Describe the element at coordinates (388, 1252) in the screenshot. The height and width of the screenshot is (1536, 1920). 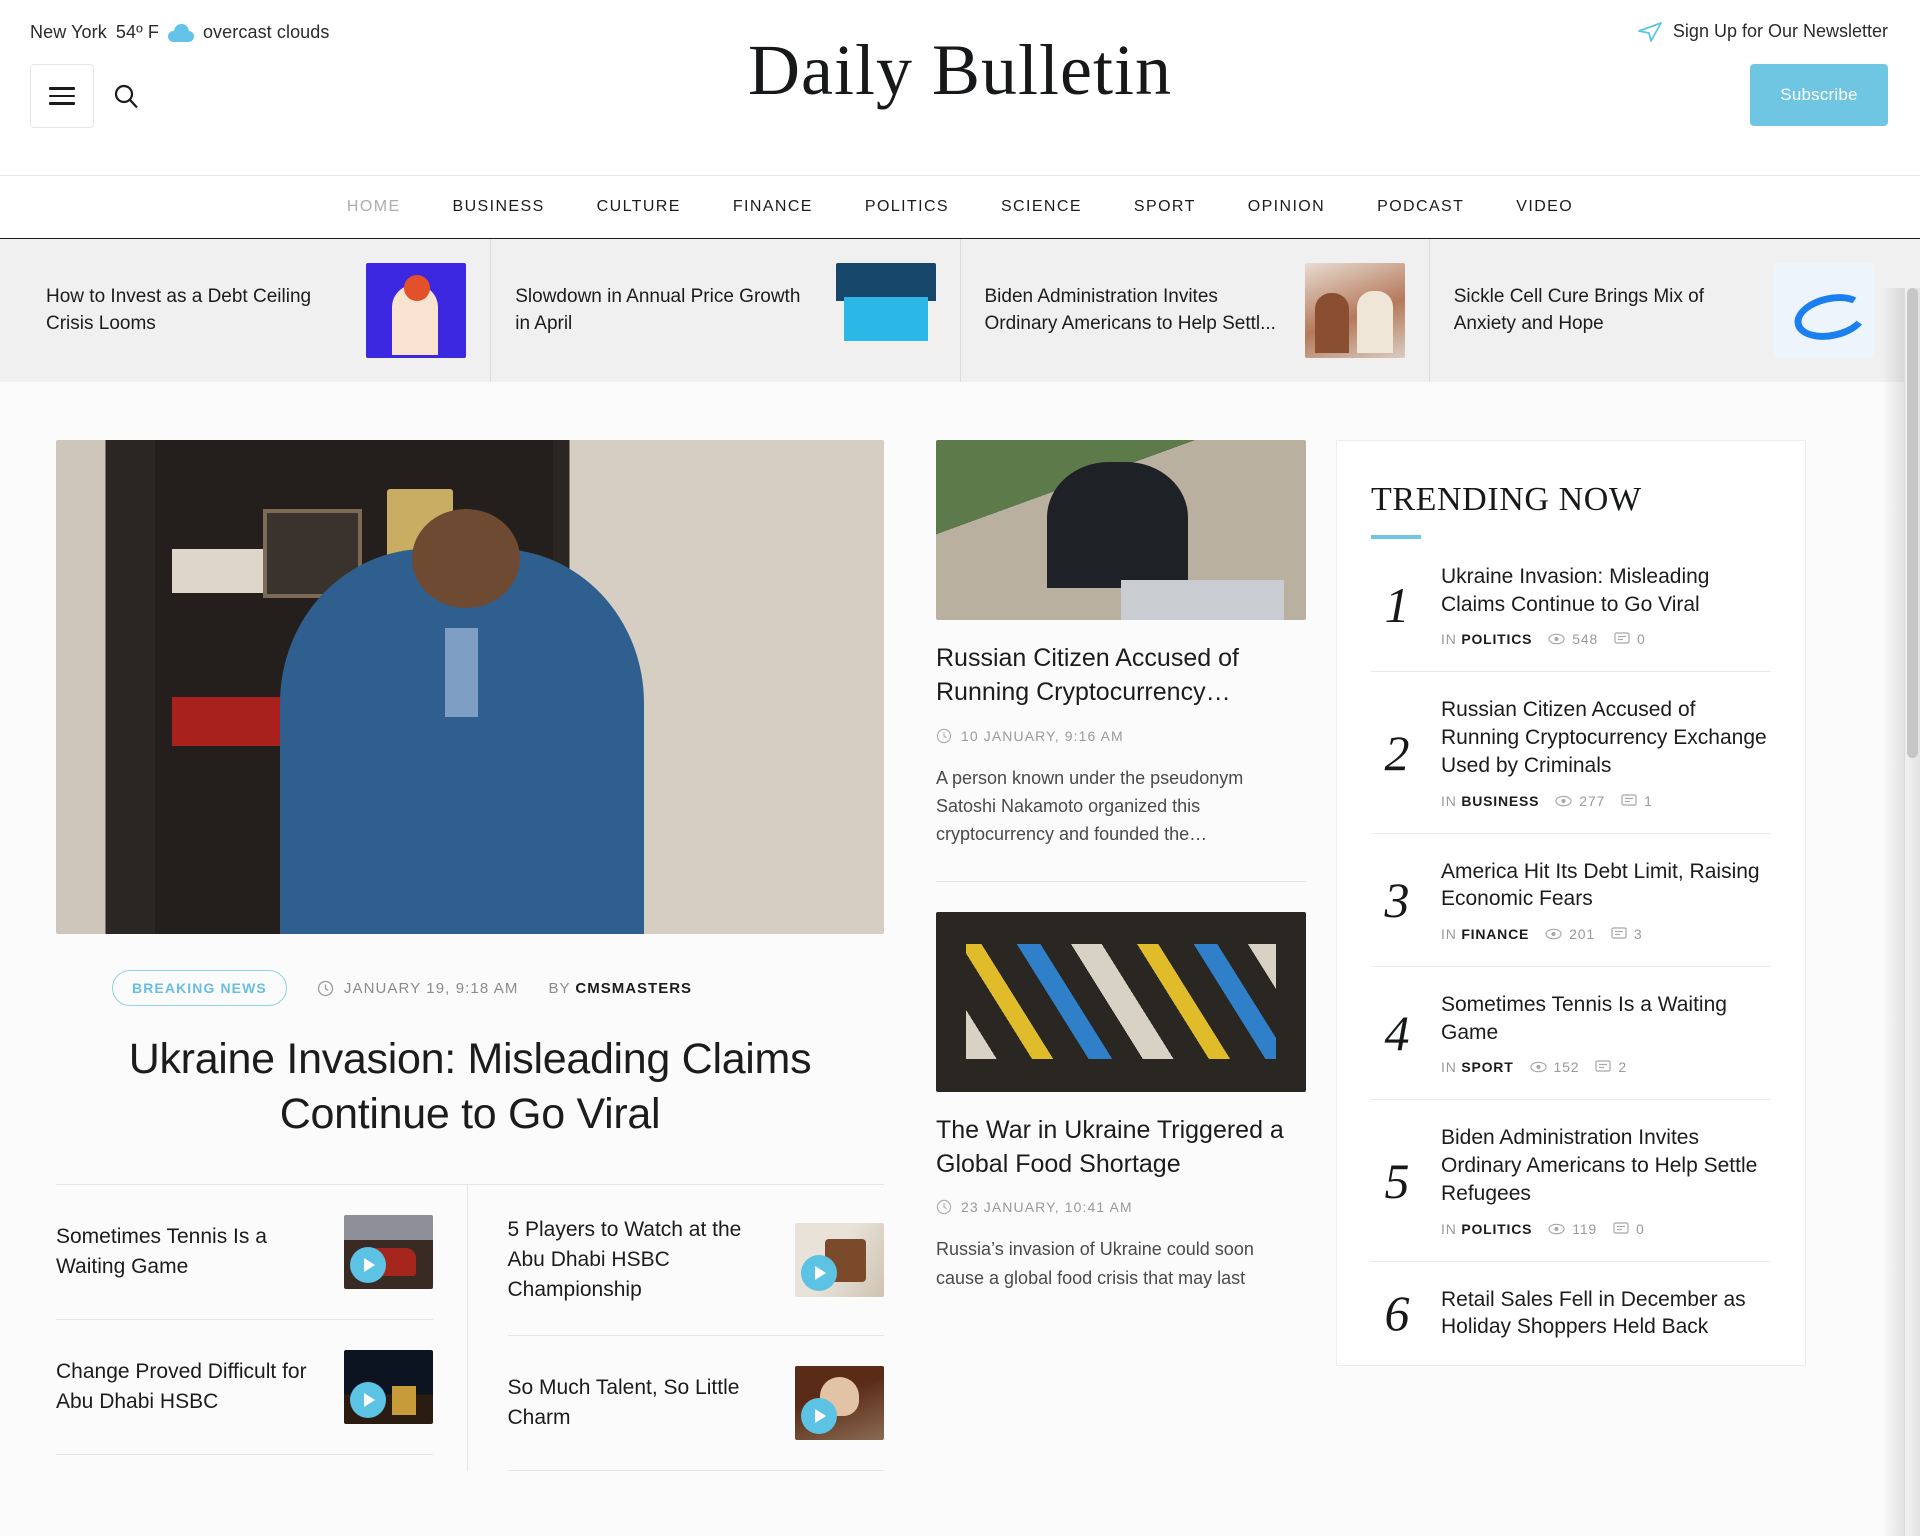
I see `sub-article-thumbnail` at that location.